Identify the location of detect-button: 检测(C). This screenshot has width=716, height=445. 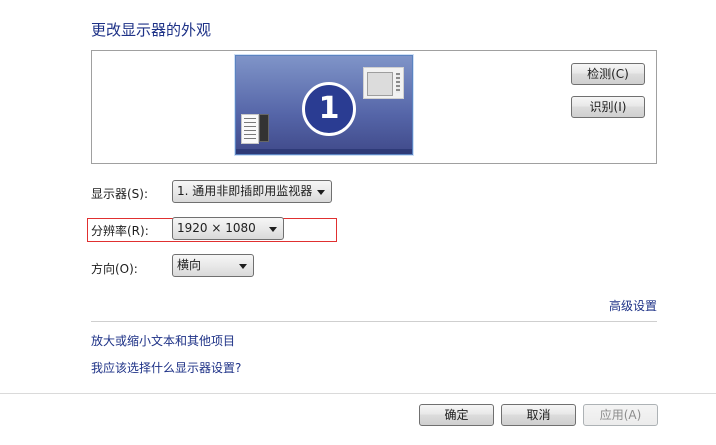
(608, 74).